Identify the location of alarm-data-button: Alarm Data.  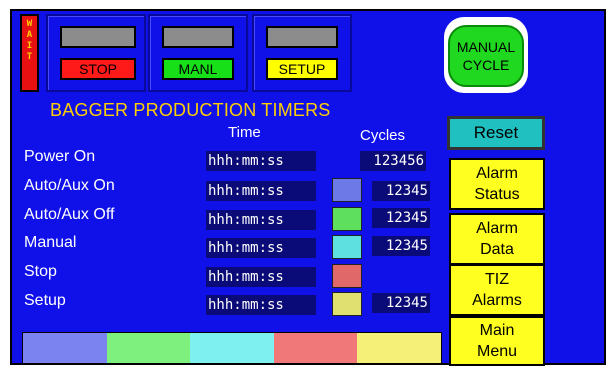
(497, 239).